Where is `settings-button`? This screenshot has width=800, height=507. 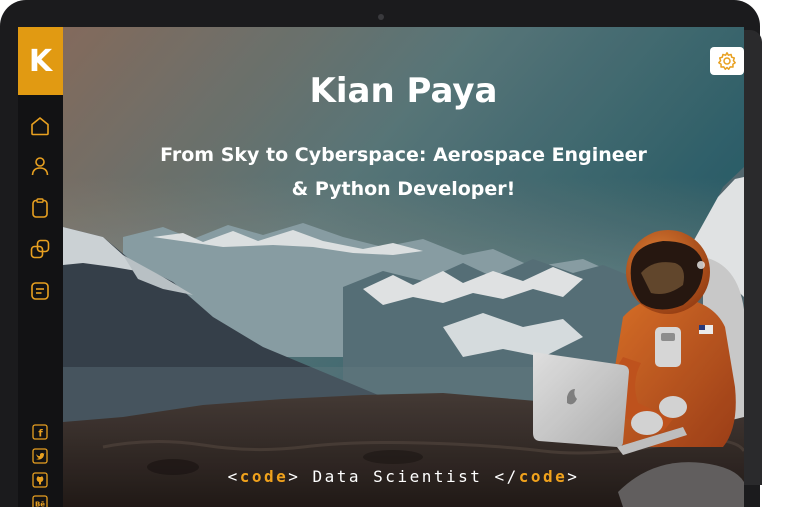
settings-button is located at coordinates (727, 61).